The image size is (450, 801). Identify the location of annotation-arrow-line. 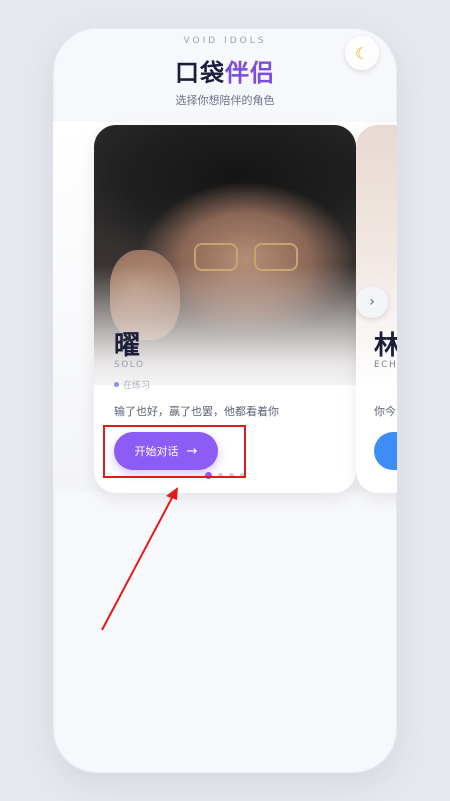
(138, 562).